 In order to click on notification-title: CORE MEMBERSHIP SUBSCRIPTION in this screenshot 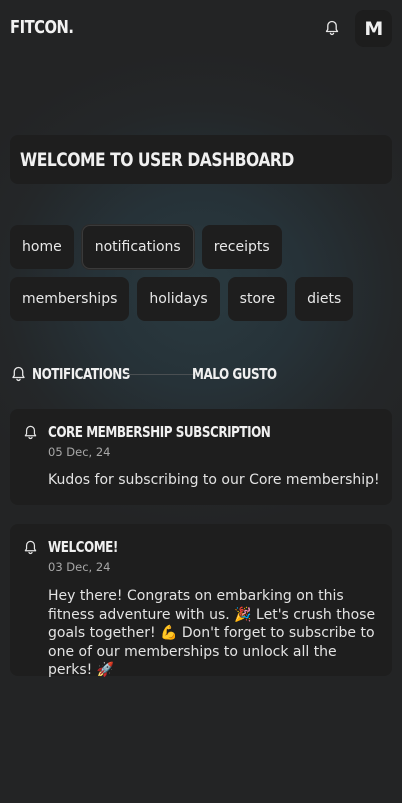, I will do `click(159, 432)`.